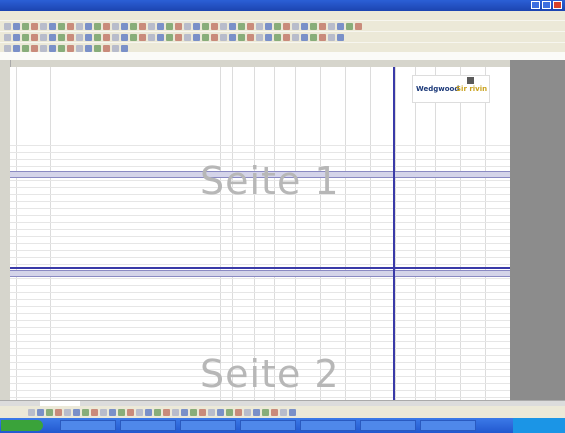 This screenshot has width=565, height=433. What do you see at coordinates (282, 36) in the screenshot?
I see `formatting-toolbar` at bounding box center [282, 36].